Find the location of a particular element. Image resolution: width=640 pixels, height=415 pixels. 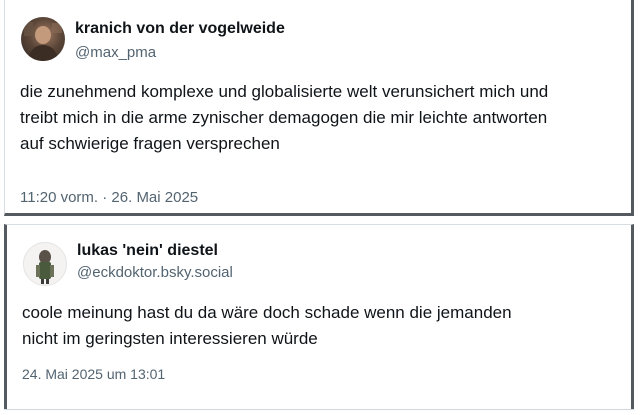

author-name: kranich von der vogelweide is located at coordinates (180, 29).